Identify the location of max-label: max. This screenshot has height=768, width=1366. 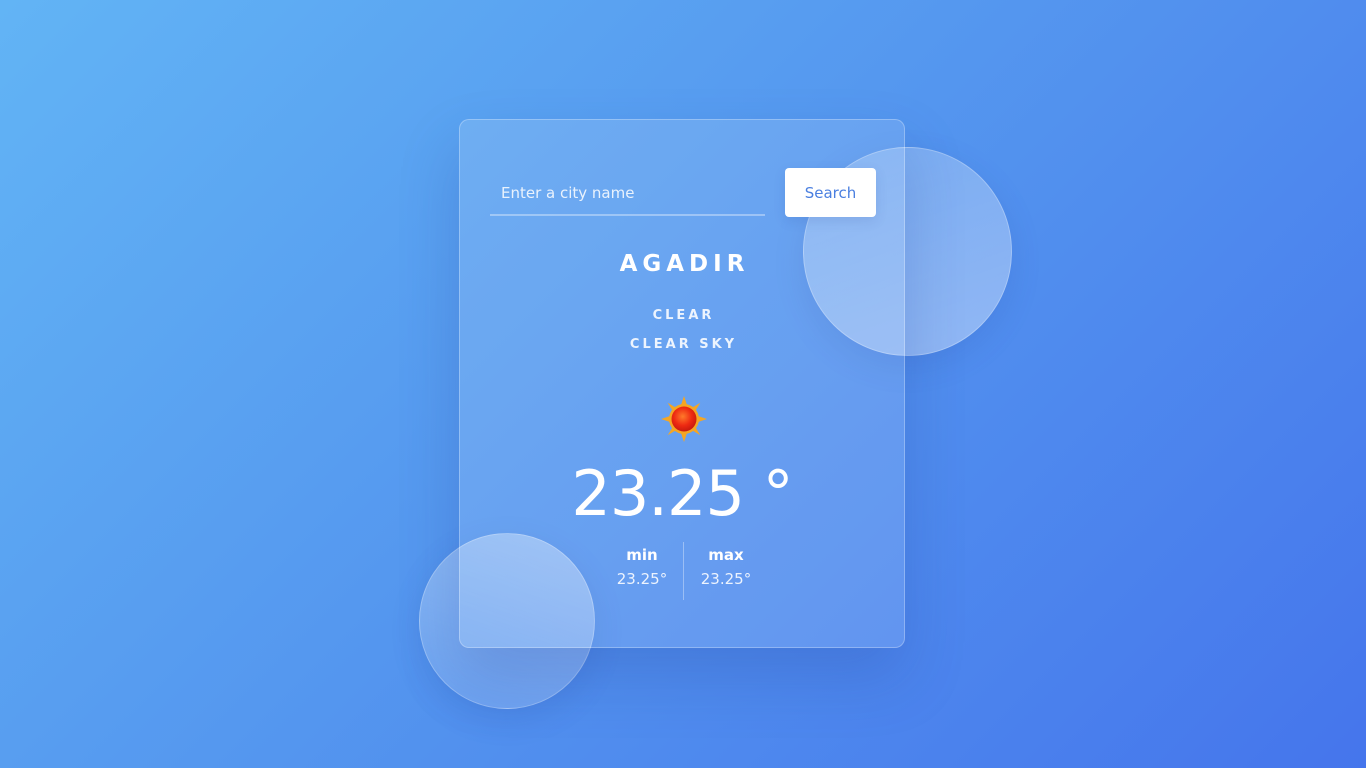
(726, 555).